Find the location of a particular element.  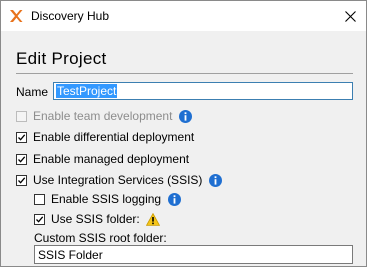

differential-deployment-checkbox is located at coordinates (21, 137).